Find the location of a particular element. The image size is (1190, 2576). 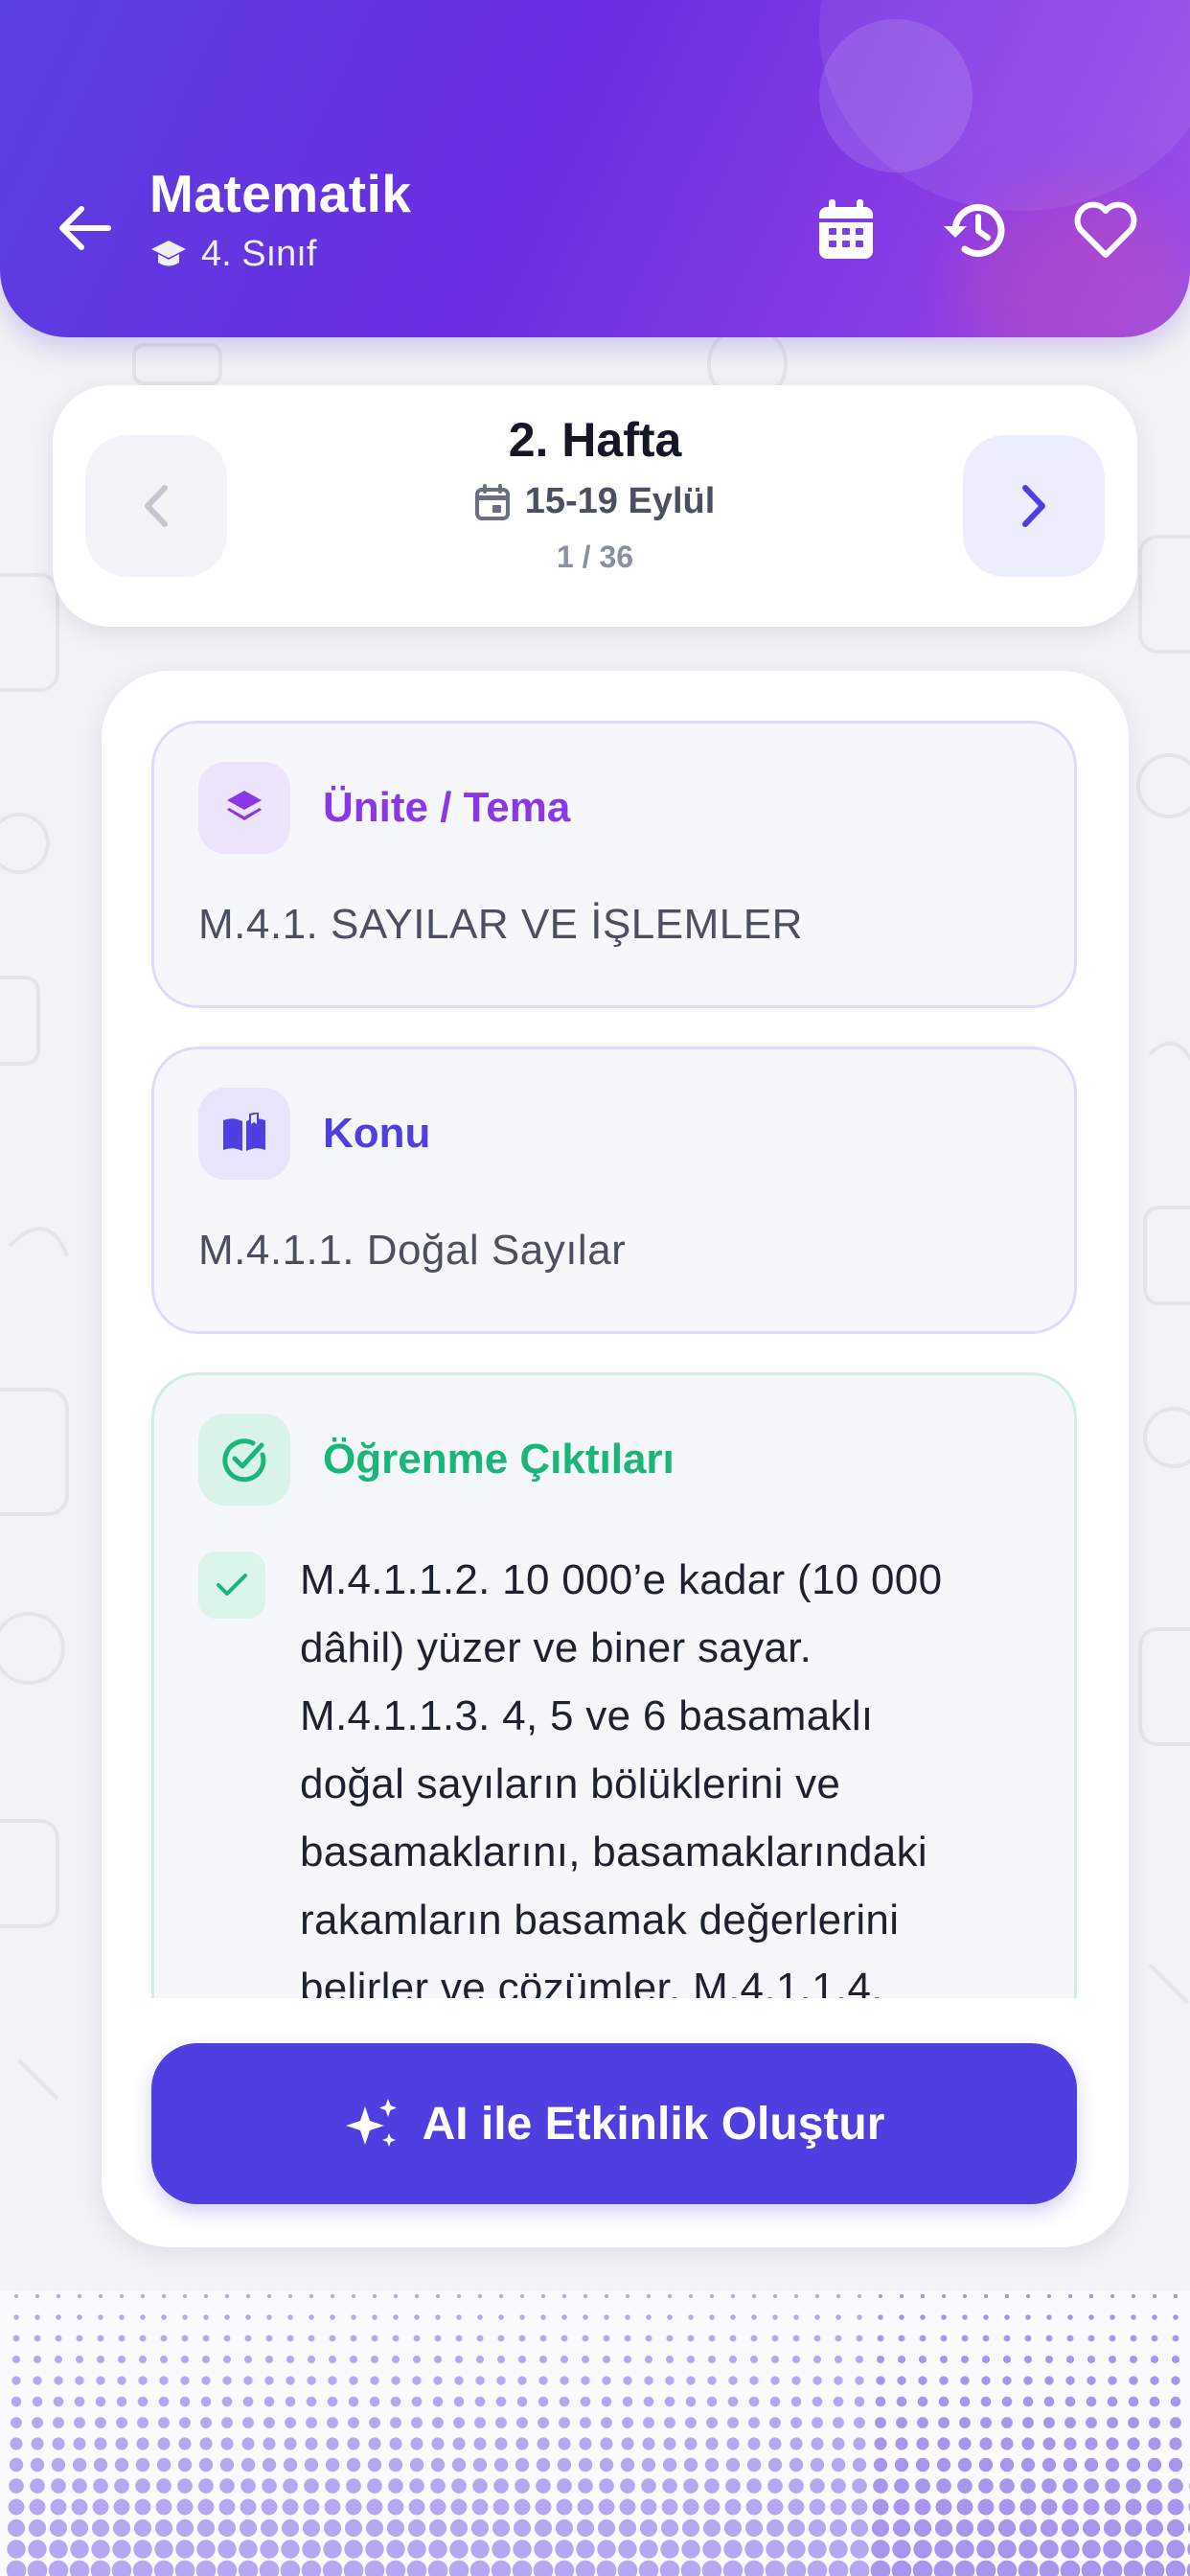

outcome-line: M.4.1.1.2. 10 000’e kadar (10 000 is located at coordinates (622, 1579).